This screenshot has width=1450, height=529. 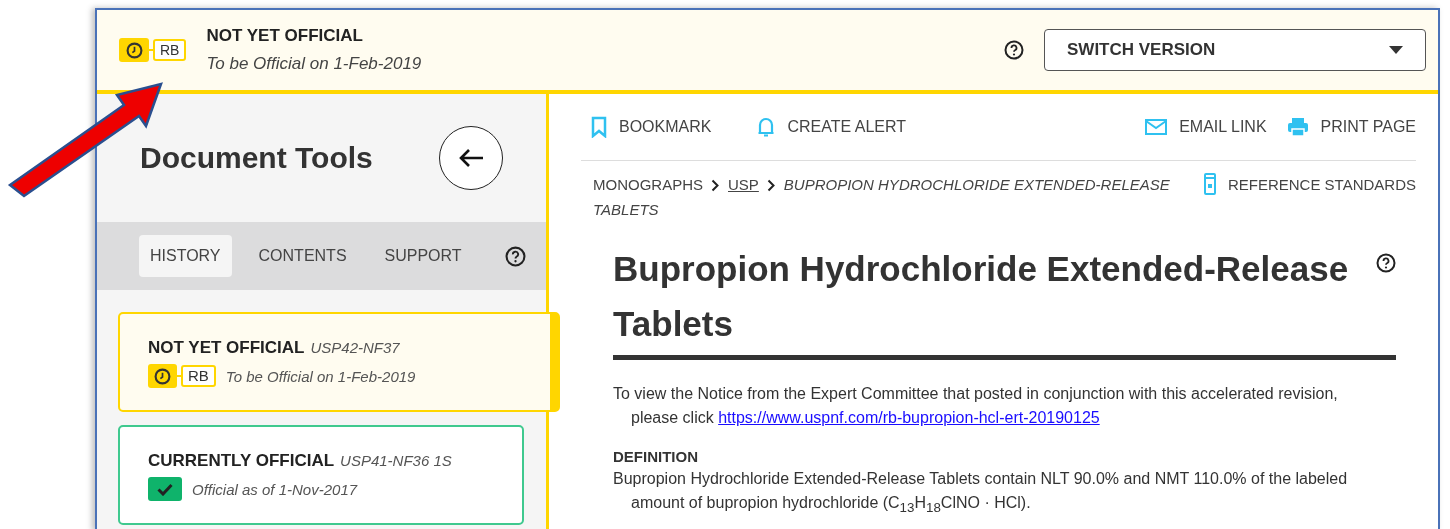 What do you see at coordinates (1351, 127) in the screenshot?
I see `toolbar-link: PRINT PAGE` at bounding box center [1351, 127].